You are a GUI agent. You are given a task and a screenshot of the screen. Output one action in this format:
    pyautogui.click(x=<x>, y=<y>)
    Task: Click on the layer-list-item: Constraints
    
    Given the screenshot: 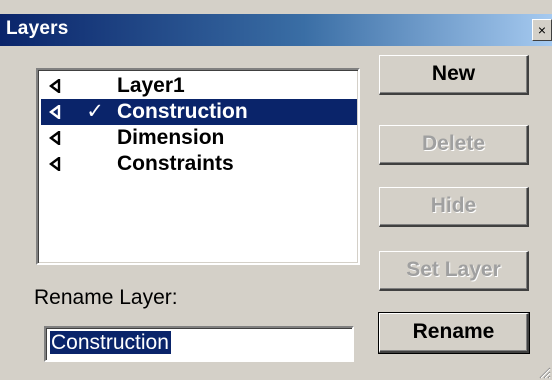 What is the action you would take?
    pyautogui.click(x=199, y=164)
    